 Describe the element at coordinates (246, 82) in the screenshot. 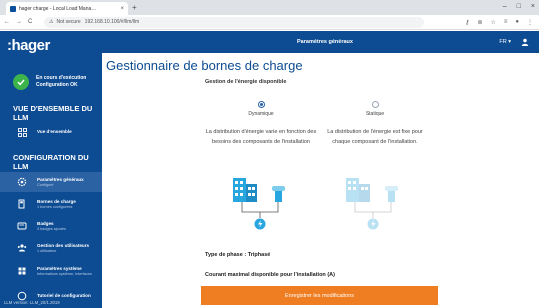

I see `energy-section-label: Gestion de l'énergie disponible` at that location.